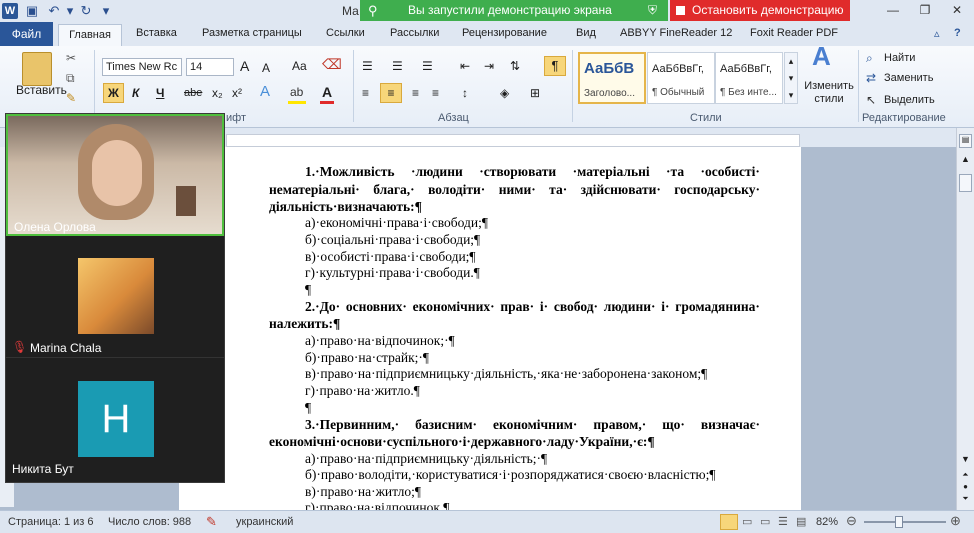  I want to click on zoom-in-icon: ⊕, so click(955, 521).